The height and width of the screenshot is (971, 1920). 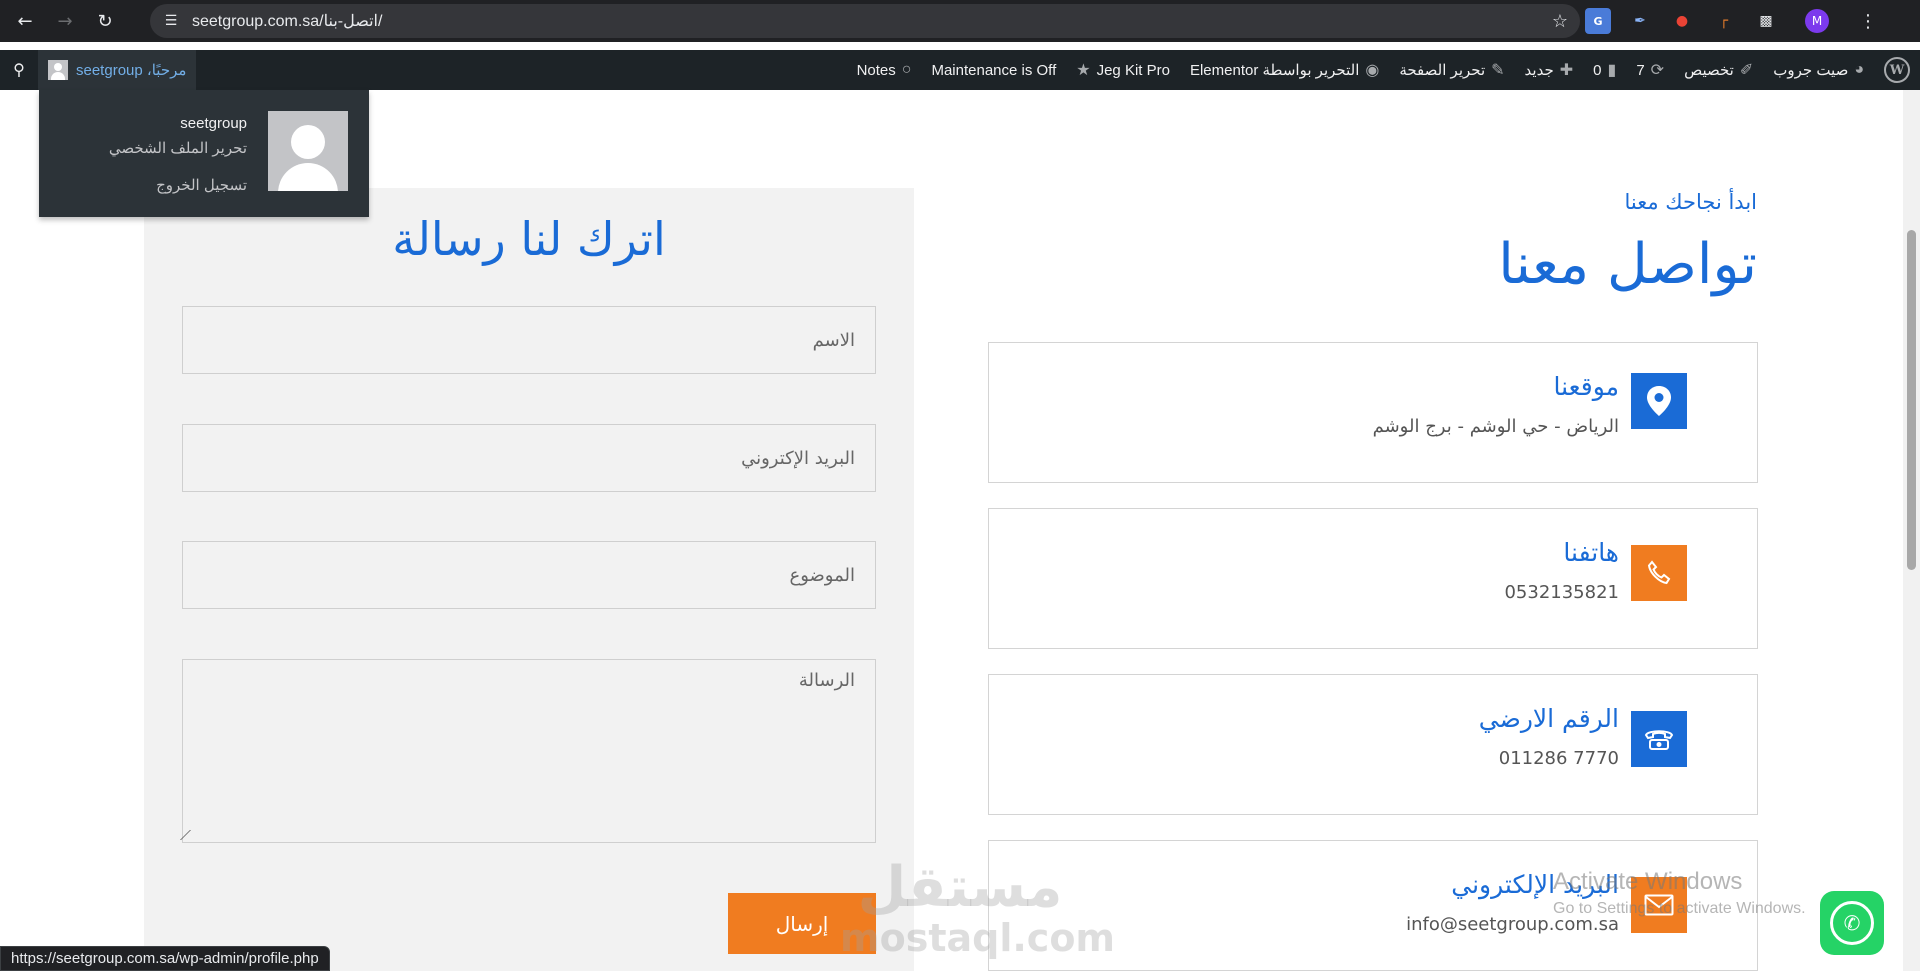 I want to click on extension-icons: G ✒ ● ┌ ▩ M ⋮, so click(x=1731, y=21).